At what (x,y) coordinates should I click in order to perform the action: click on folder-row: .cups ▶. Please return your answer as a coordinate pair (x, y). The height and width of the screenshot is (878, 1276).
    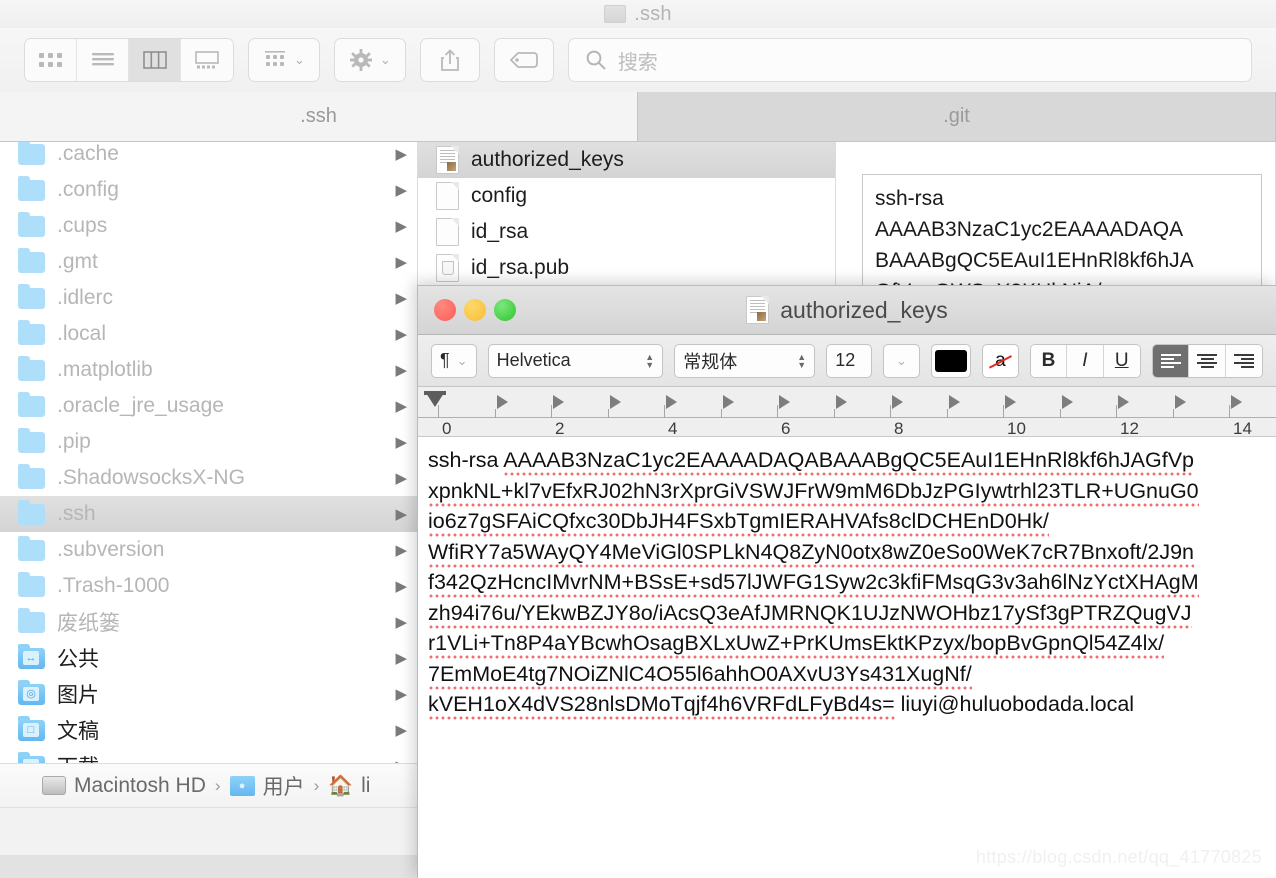
    Looking at the image, I should click on (208, 226).